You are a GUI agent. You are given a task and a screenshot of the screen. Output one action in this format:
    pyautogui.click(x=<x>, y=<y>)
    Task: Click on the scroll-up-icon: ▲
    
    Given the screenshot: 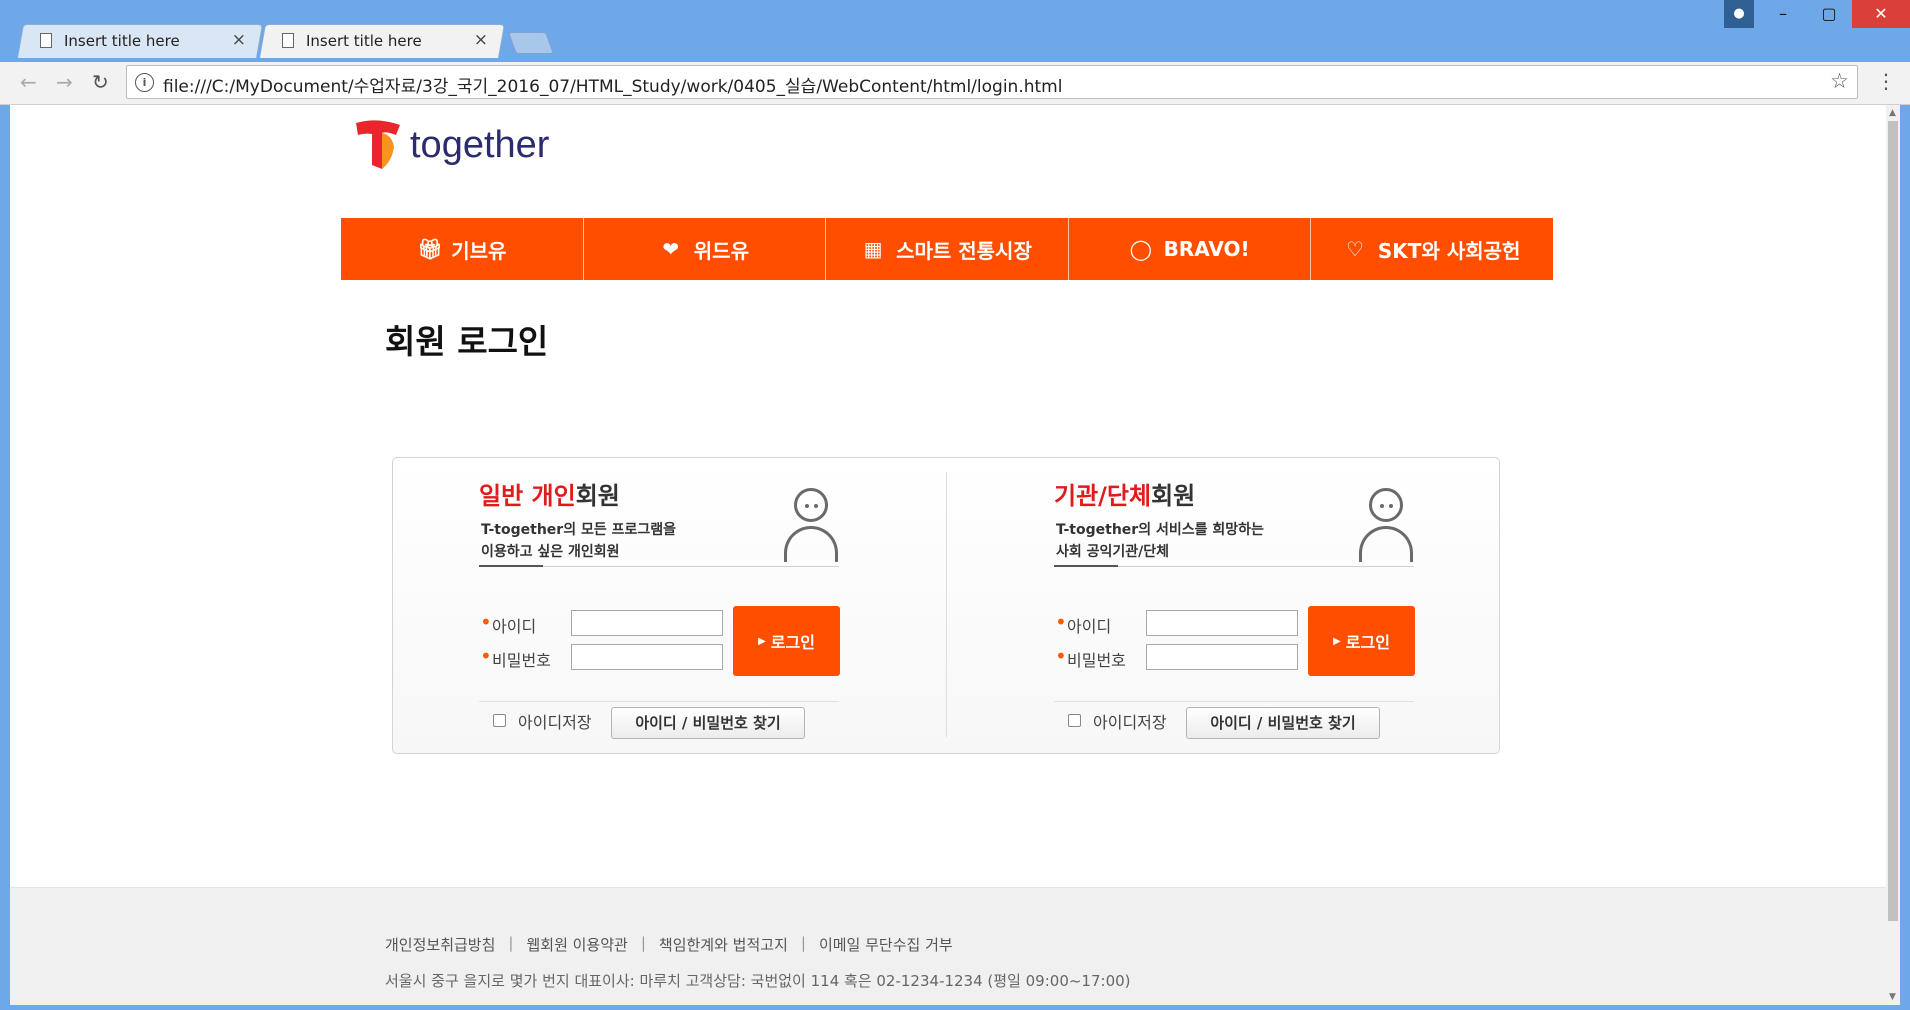 What is the action you would take?
    pyautogui.click(x=1892, y=113)
    